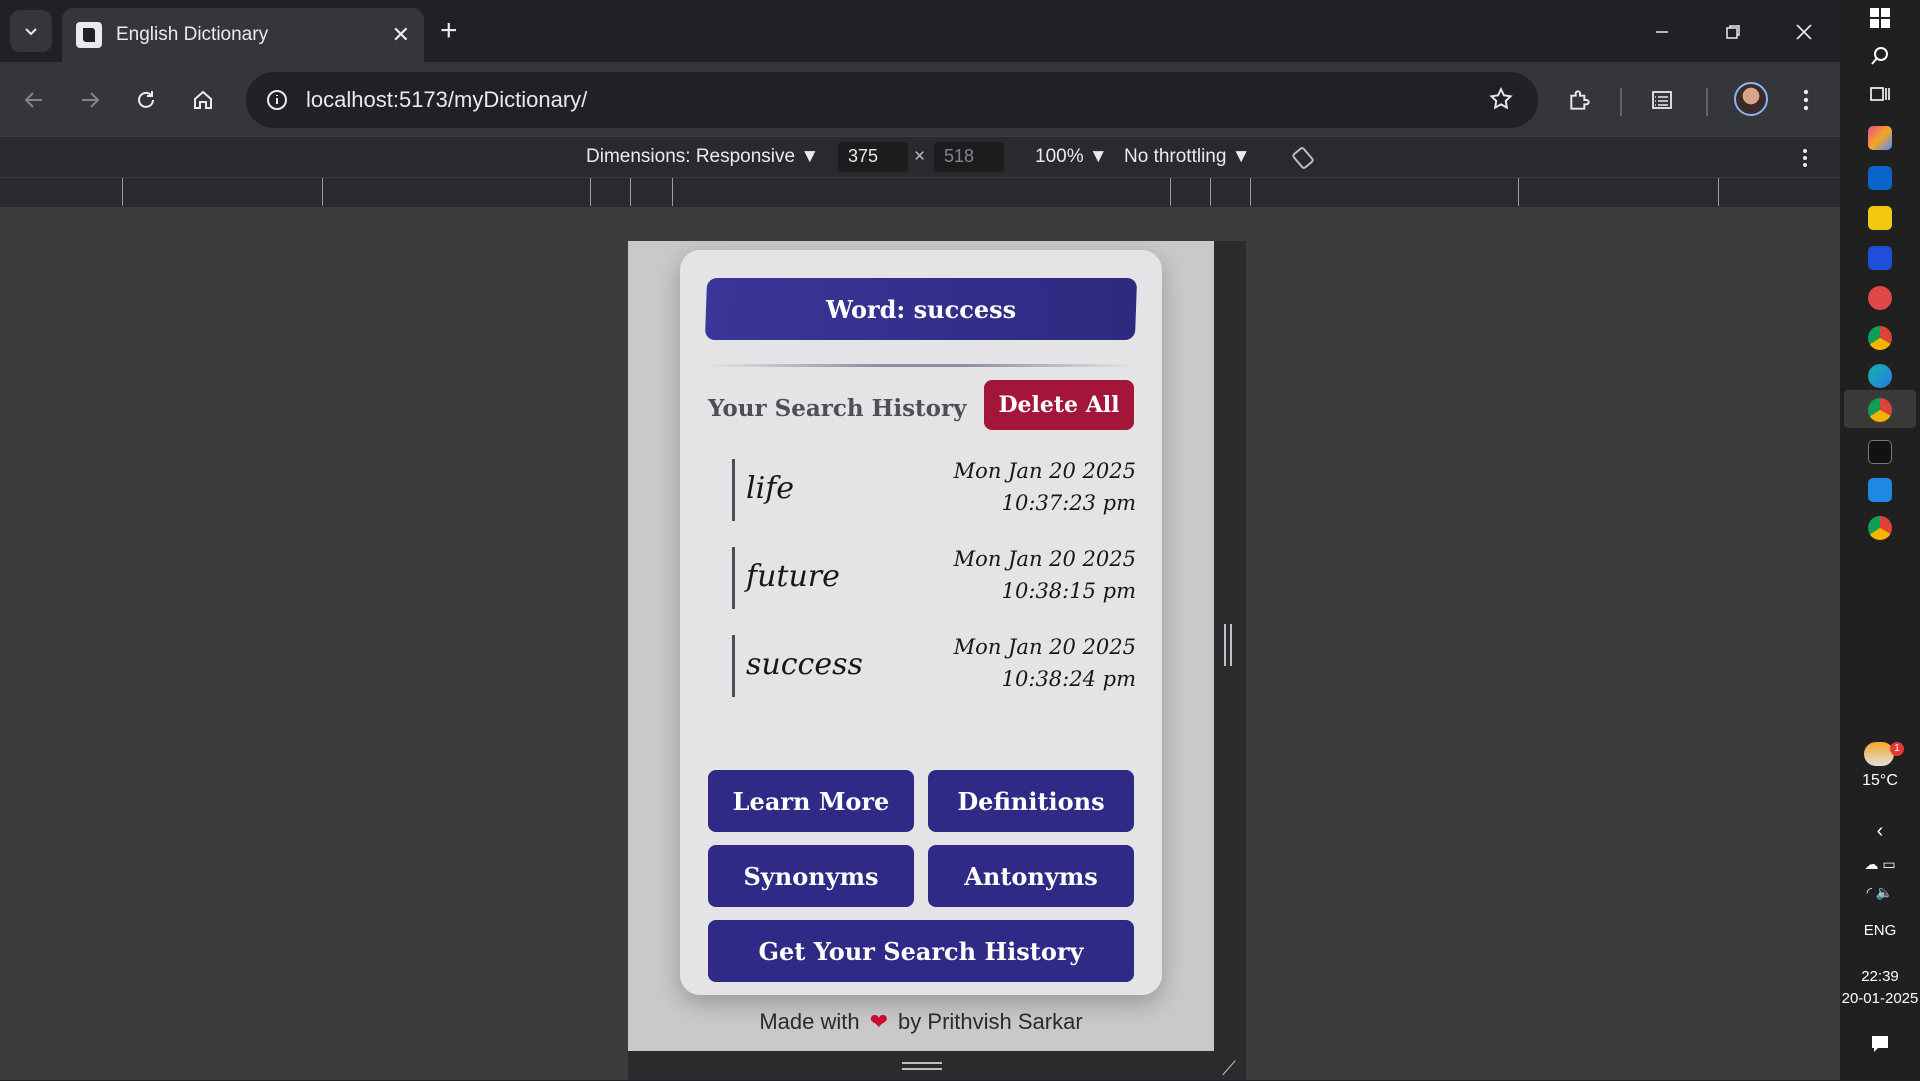  I want to click on notifications-icon, so click(1880, 1044).